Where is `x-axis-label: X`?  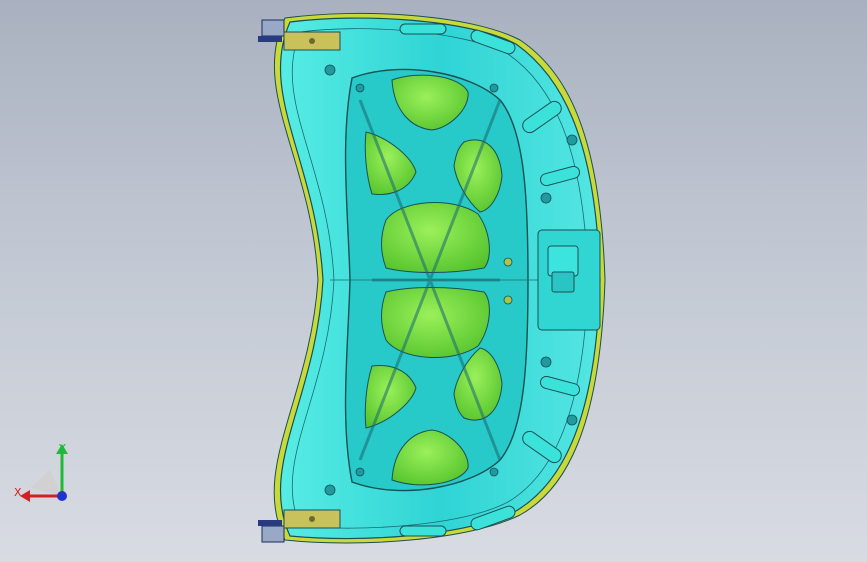
x-axis-label: X is located at coordinates (18, 492).